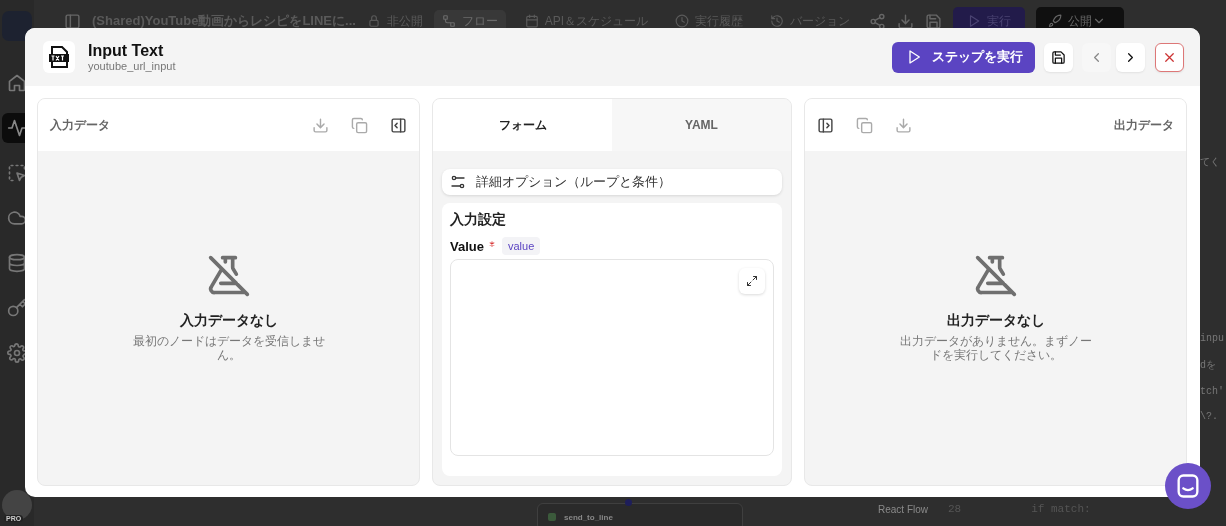 This screenshot has width=1226, height=526. What do you see at coordinates (228, 321) in the screenshot?
I see `empty-title: 入力データなし` at bounding box center [228, 321].